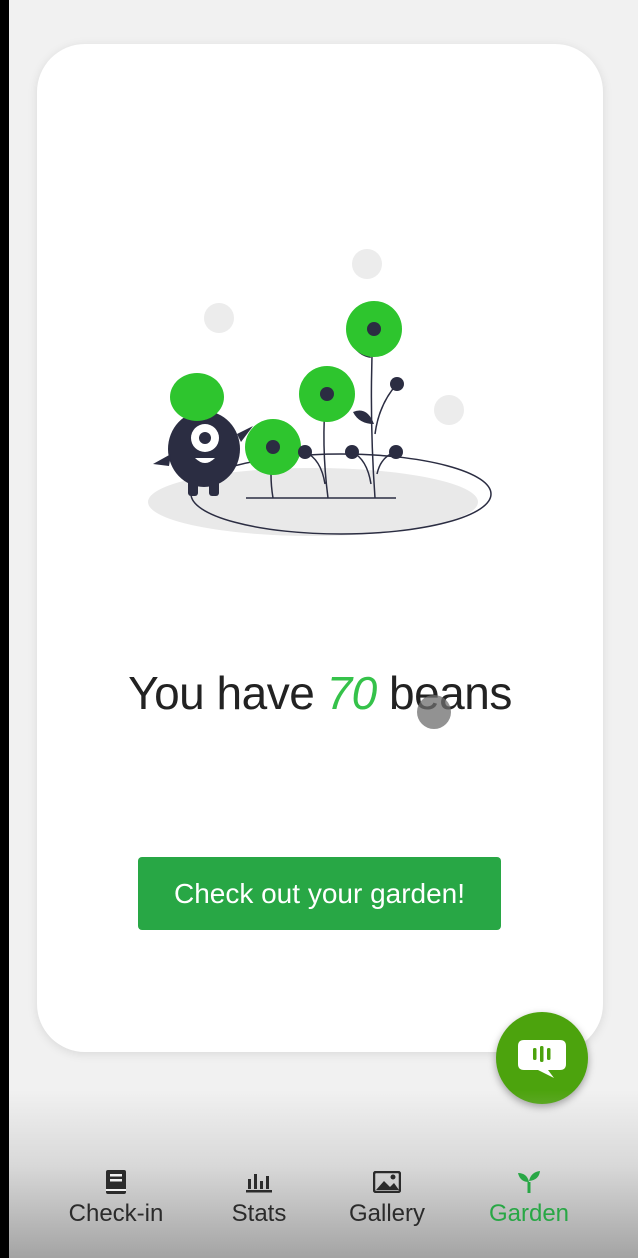 Image resolution: width=638 pixels, height=1258 pixels. Describe the element at coordinates (387, 1198) in the screenshot. I see `nav-item-gallery: Gallery` at that location.